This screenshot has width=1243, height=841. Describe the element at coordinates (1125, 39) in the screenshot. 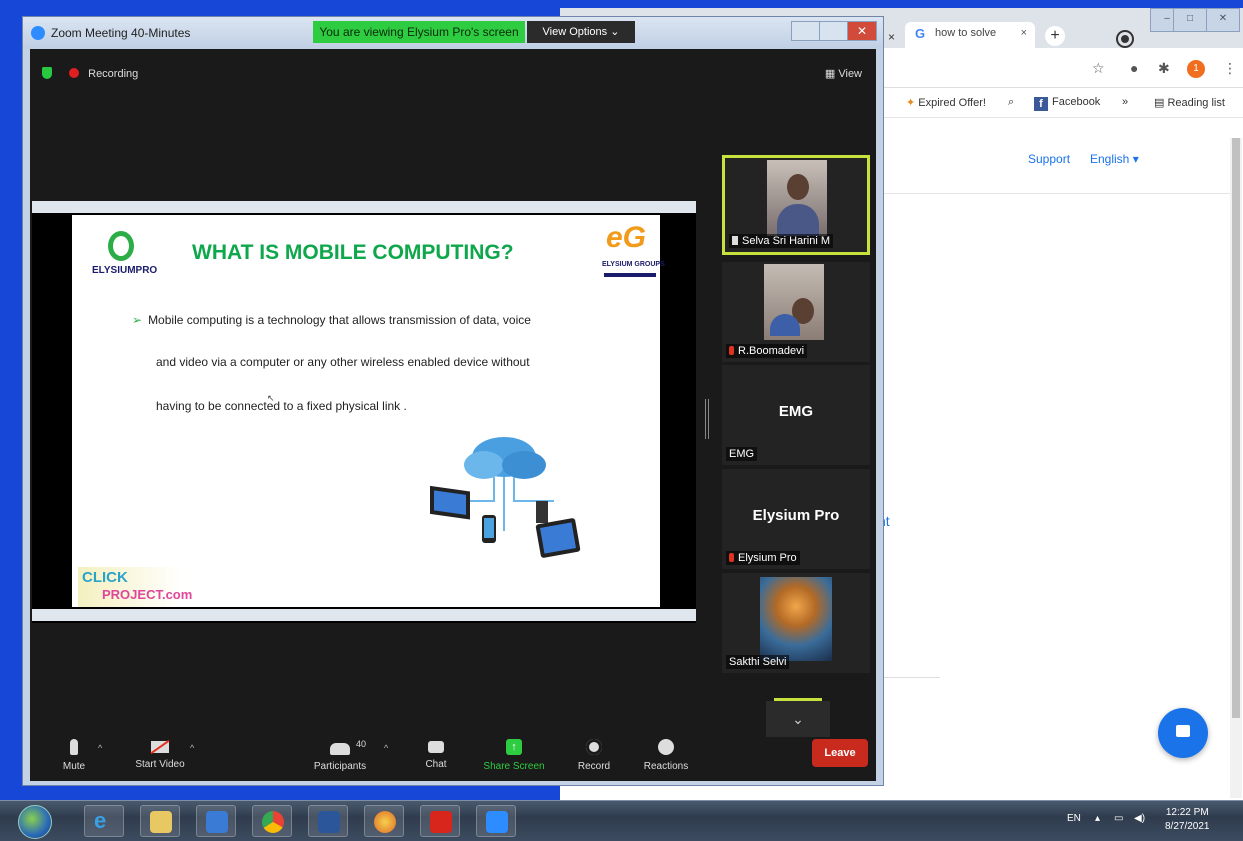

I see `profile-icon` at that location.